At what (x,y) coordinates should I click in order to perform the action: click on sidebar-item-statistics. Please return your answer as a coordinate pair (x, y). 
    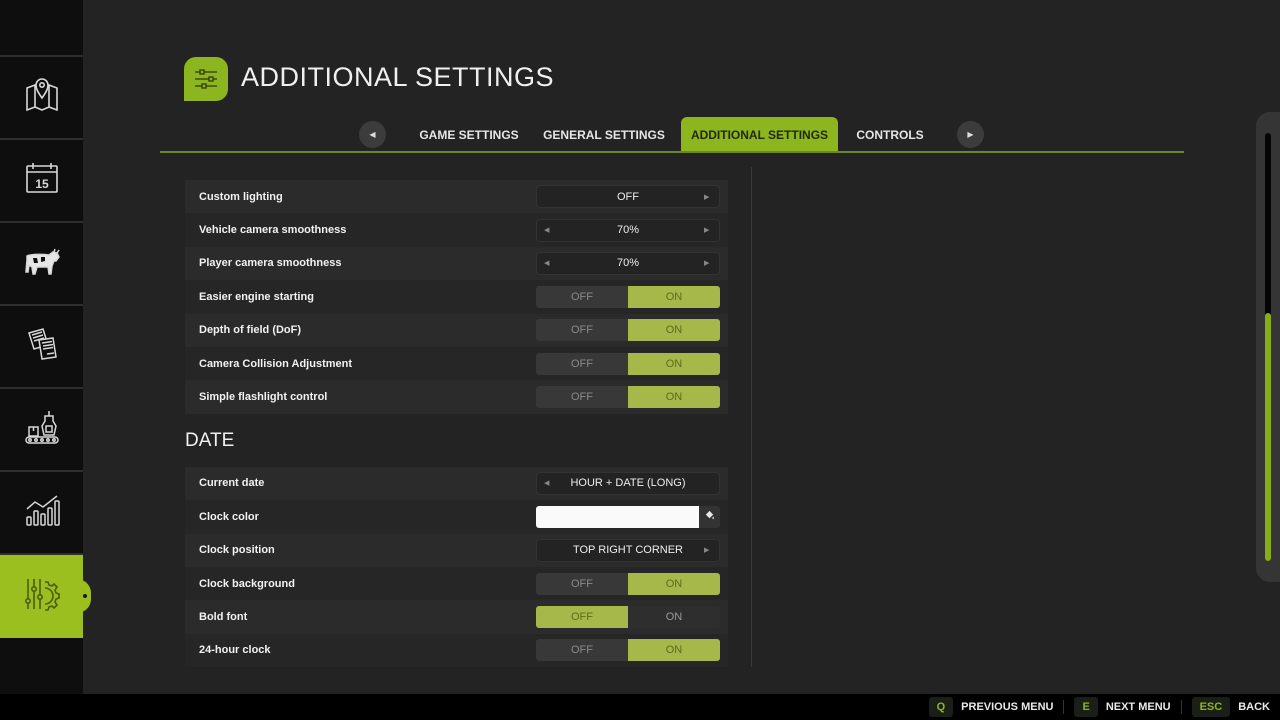
    Looking at the image, I should click on (41, 513).